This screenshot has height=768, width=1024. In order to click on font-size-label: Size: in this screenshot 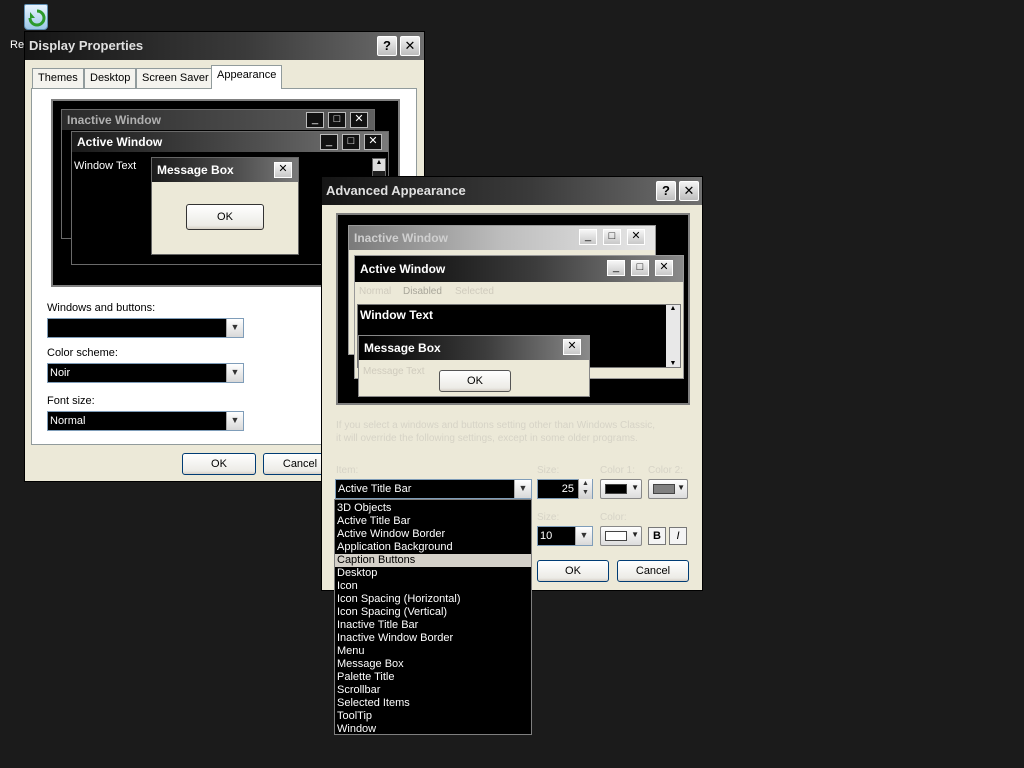, I will do `click(548, 517)`.